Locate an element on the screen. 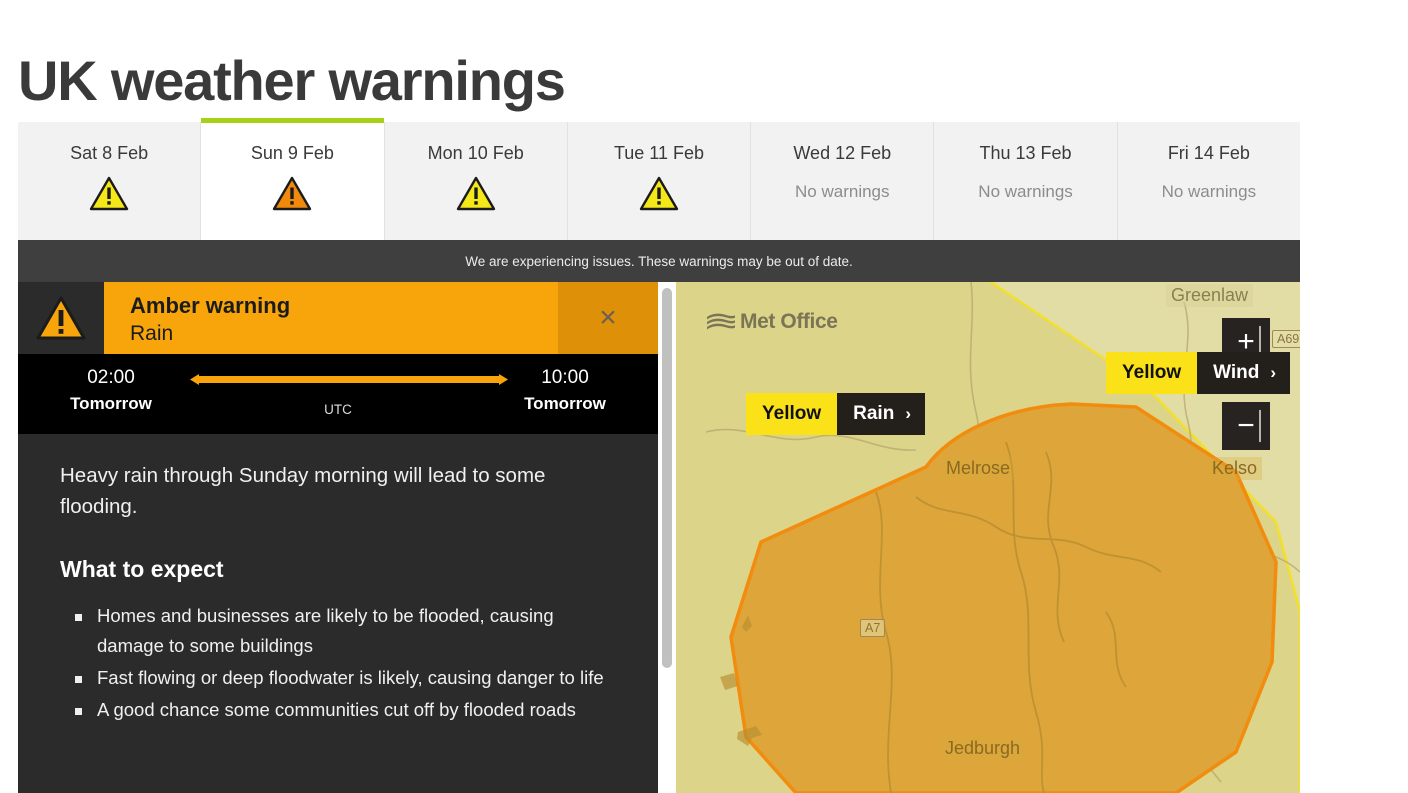 The height and width of the screenshot is (793, 1408). day-tab-tue-11-feb: Tue 11 Feb is located at coordinates (659, 181).